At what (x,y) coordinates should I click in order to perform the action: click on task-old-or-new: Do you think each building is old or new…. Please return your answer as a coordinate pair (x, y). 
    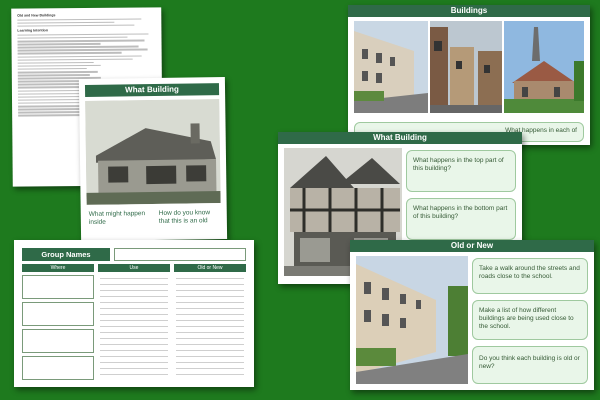
    Looking at the image, I should click on (530, 365).